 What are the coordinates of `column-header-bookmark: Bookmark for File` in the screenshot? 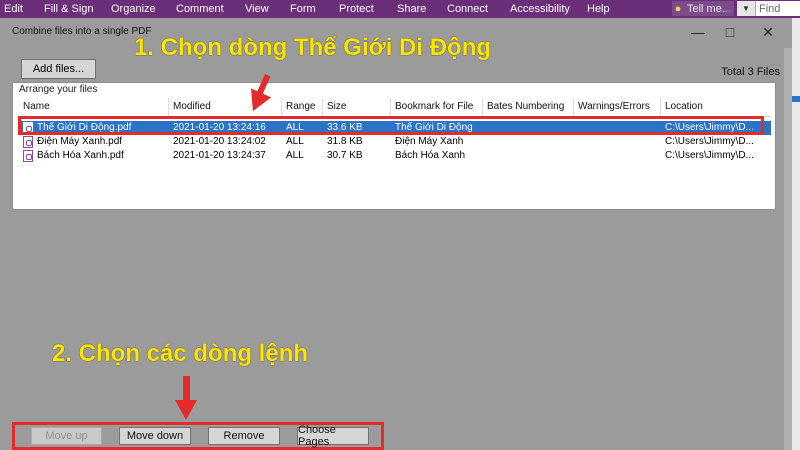 It's located at (437, 107).